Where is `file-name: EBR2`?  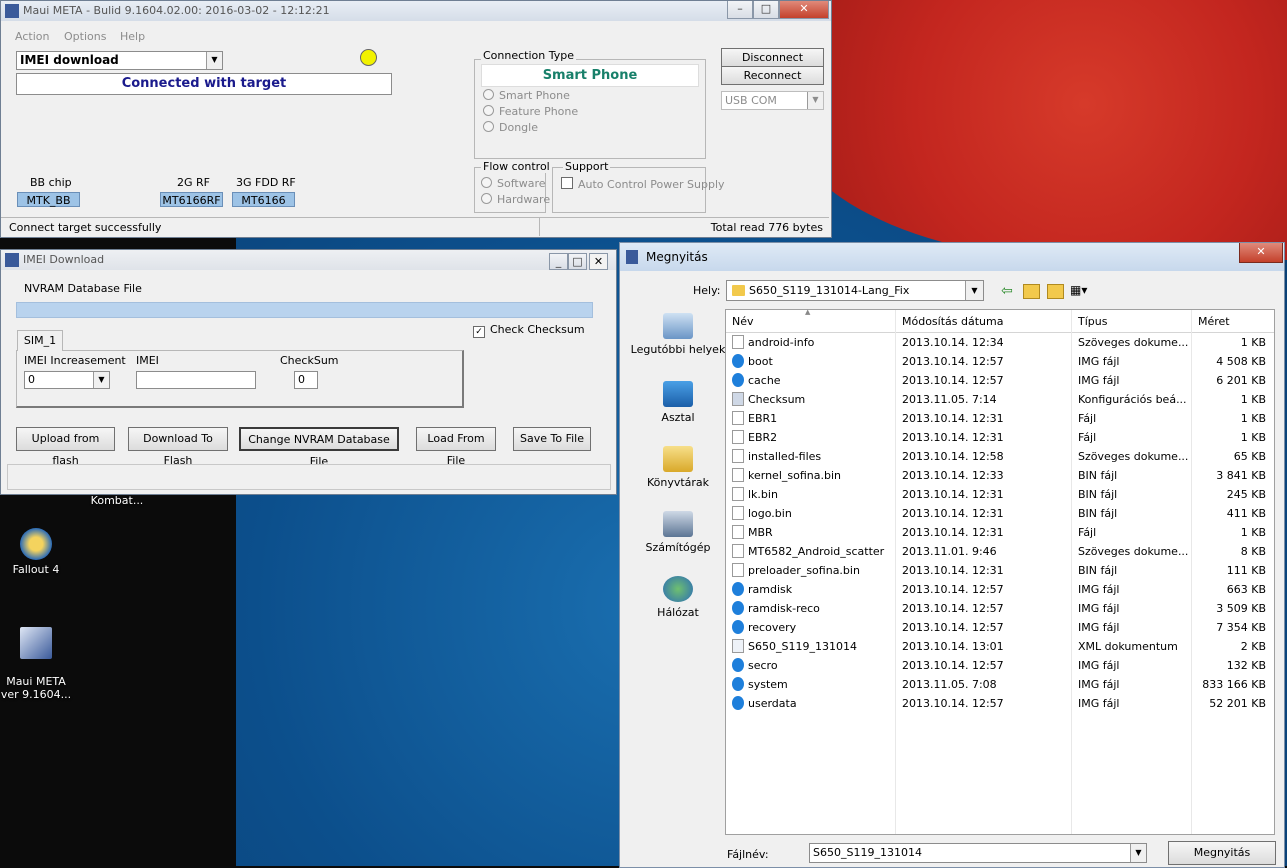
file-name: EBR2 is located at coordinates (812, 437).